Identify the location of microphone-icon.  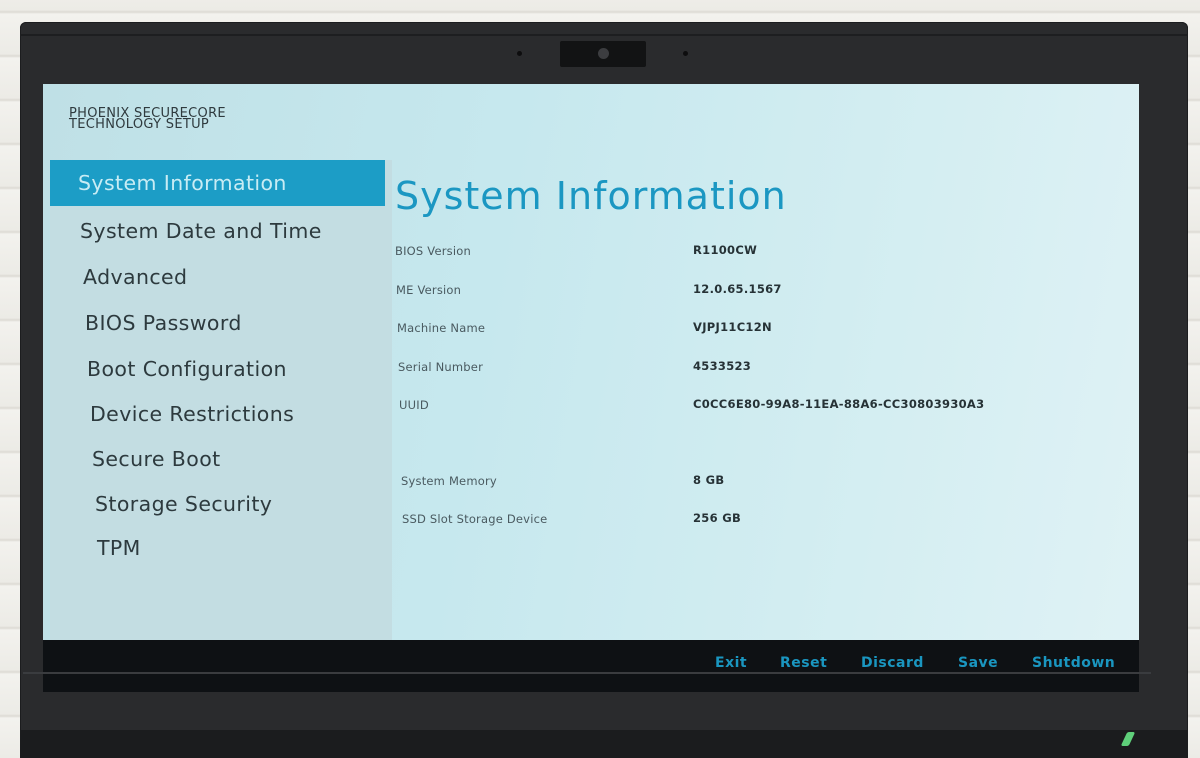
(519, 53).